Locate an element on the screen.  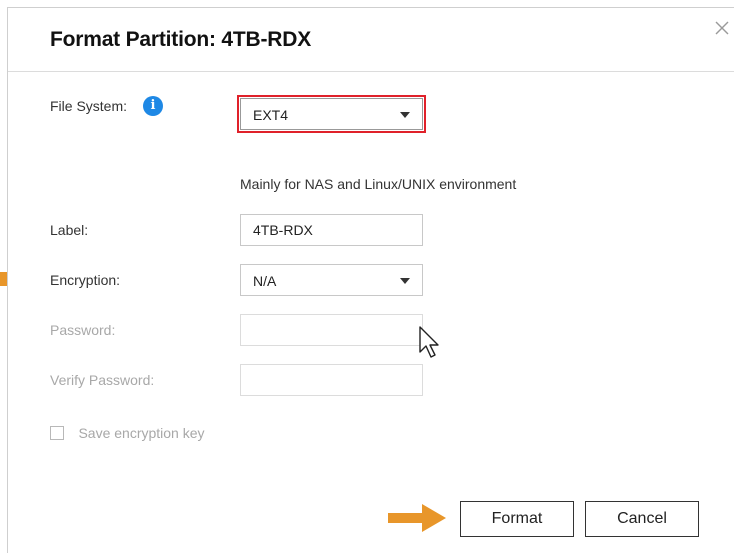
encryption-label: Encryption: is located at coordinates (85, 280).